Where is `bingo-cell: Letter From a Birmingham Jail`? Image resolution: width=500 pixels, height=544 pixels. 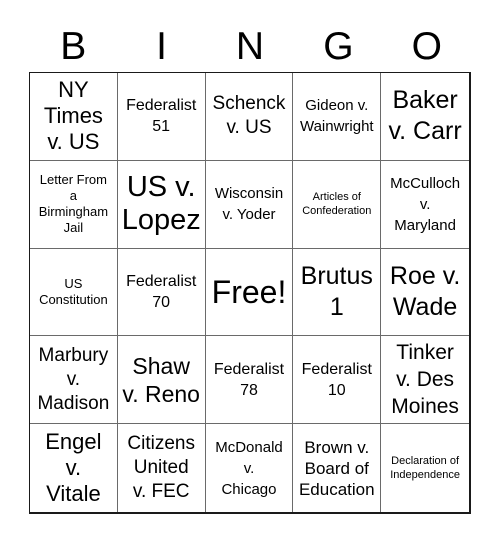 bingo-cell: Letter From a Birmingham Jail is located at coordinates (74, 204).